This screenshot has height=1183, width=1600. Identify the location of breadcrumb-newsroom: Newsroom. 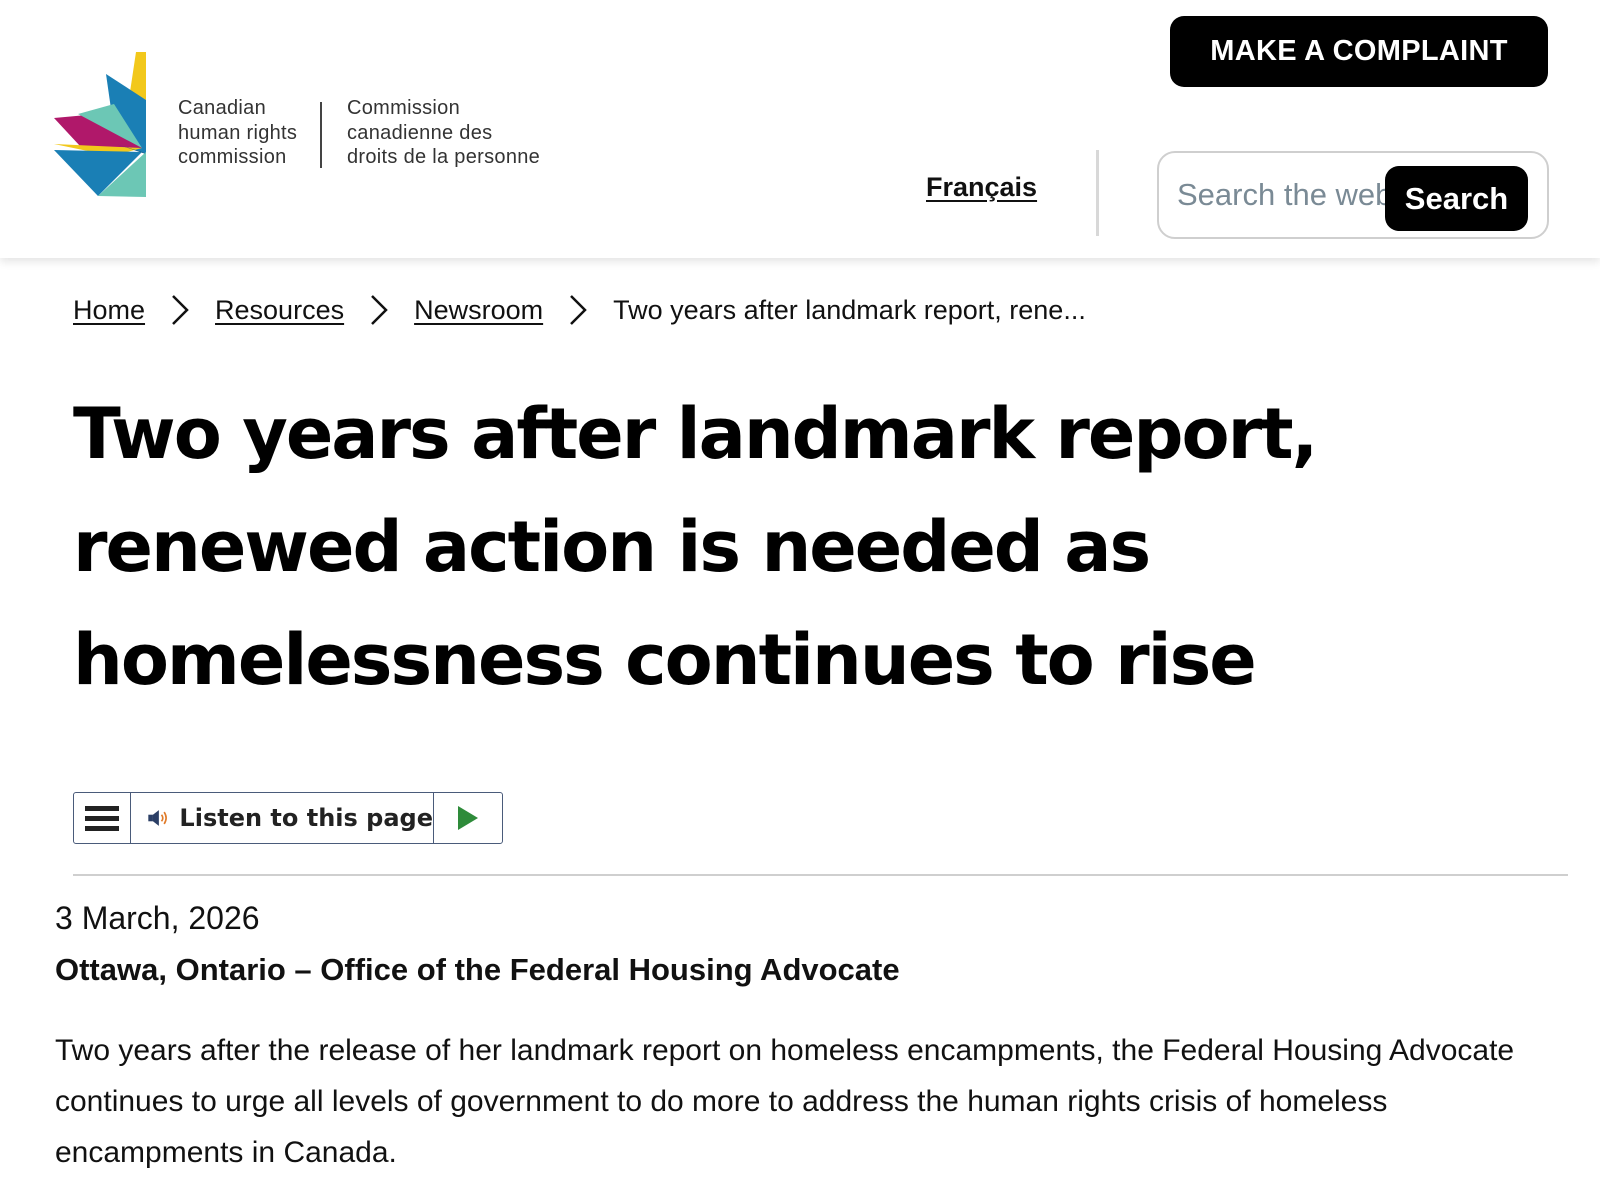
(478, 310).